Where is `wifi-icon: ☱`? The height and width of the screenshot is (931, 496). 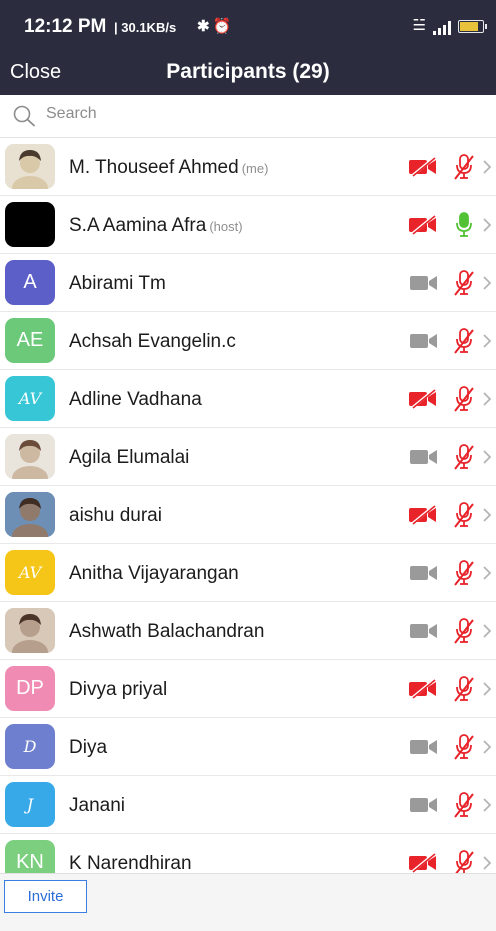 wifi-icon: ☱ is located at coordinates (419, 25).